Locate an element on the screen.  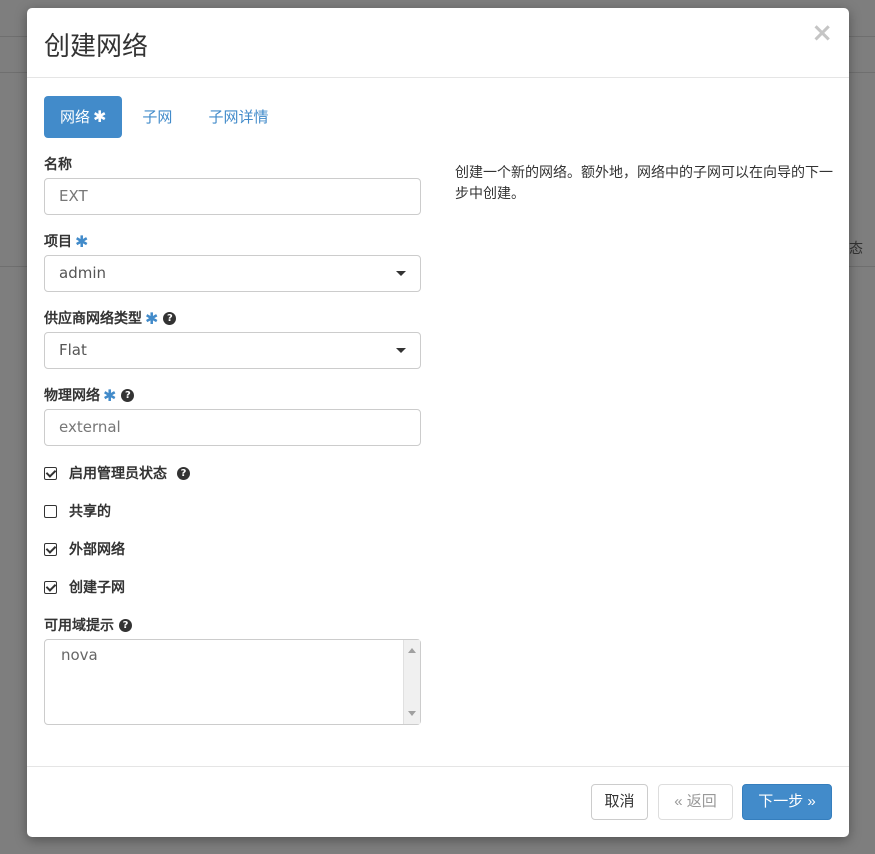
tab-subnet-details: 子网详情 is located at coordinates (238, 117).